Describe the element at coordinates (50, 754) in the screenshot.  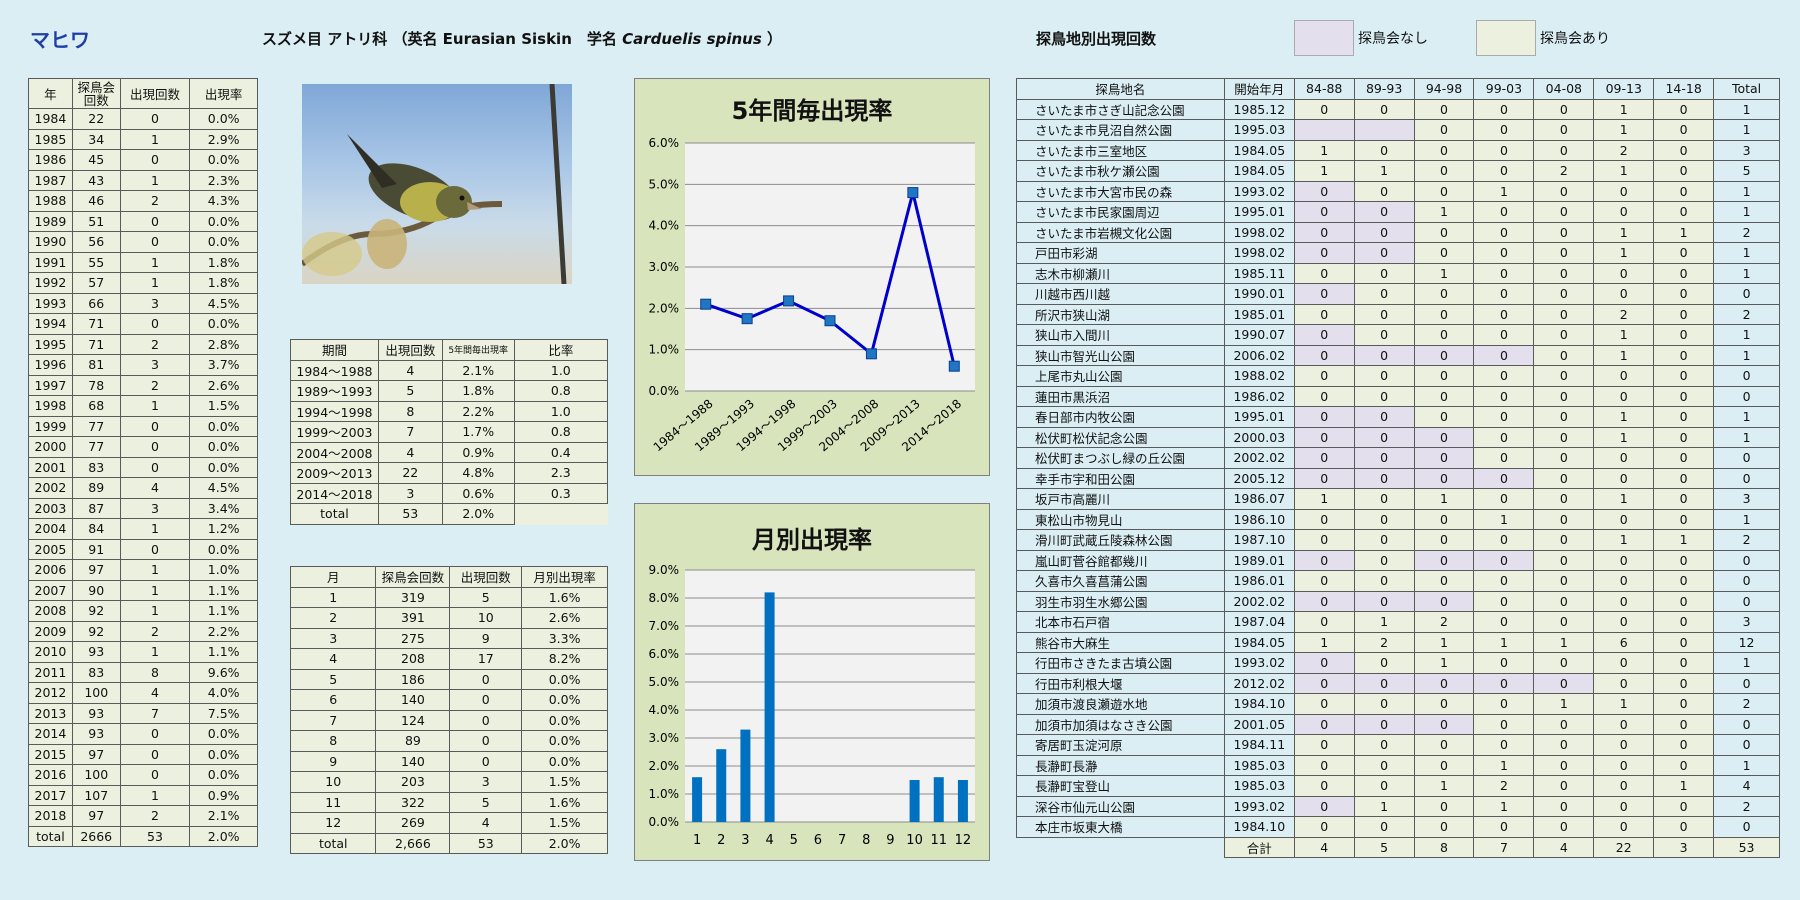
I see `yearly-cell: 2015` at that location.